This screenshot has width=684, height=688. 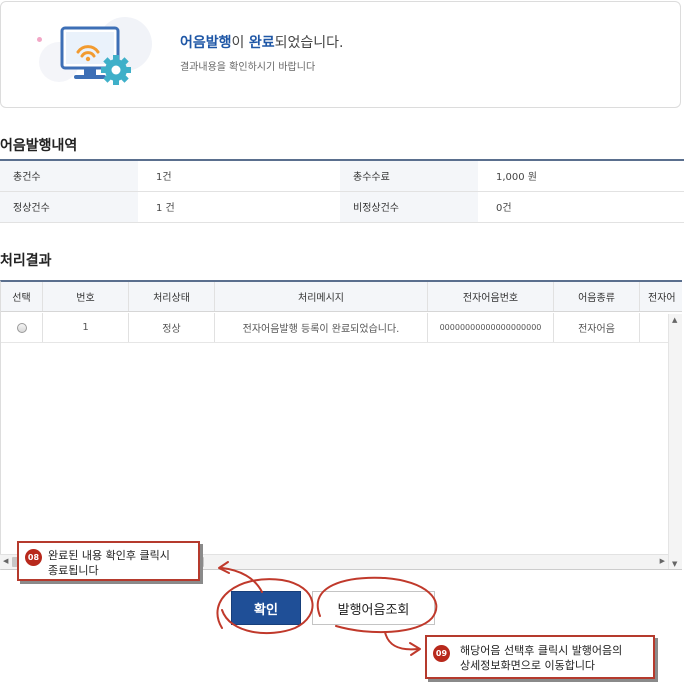 I want to click on scroll-left-icon: ◀, so click(x=5, y=561).